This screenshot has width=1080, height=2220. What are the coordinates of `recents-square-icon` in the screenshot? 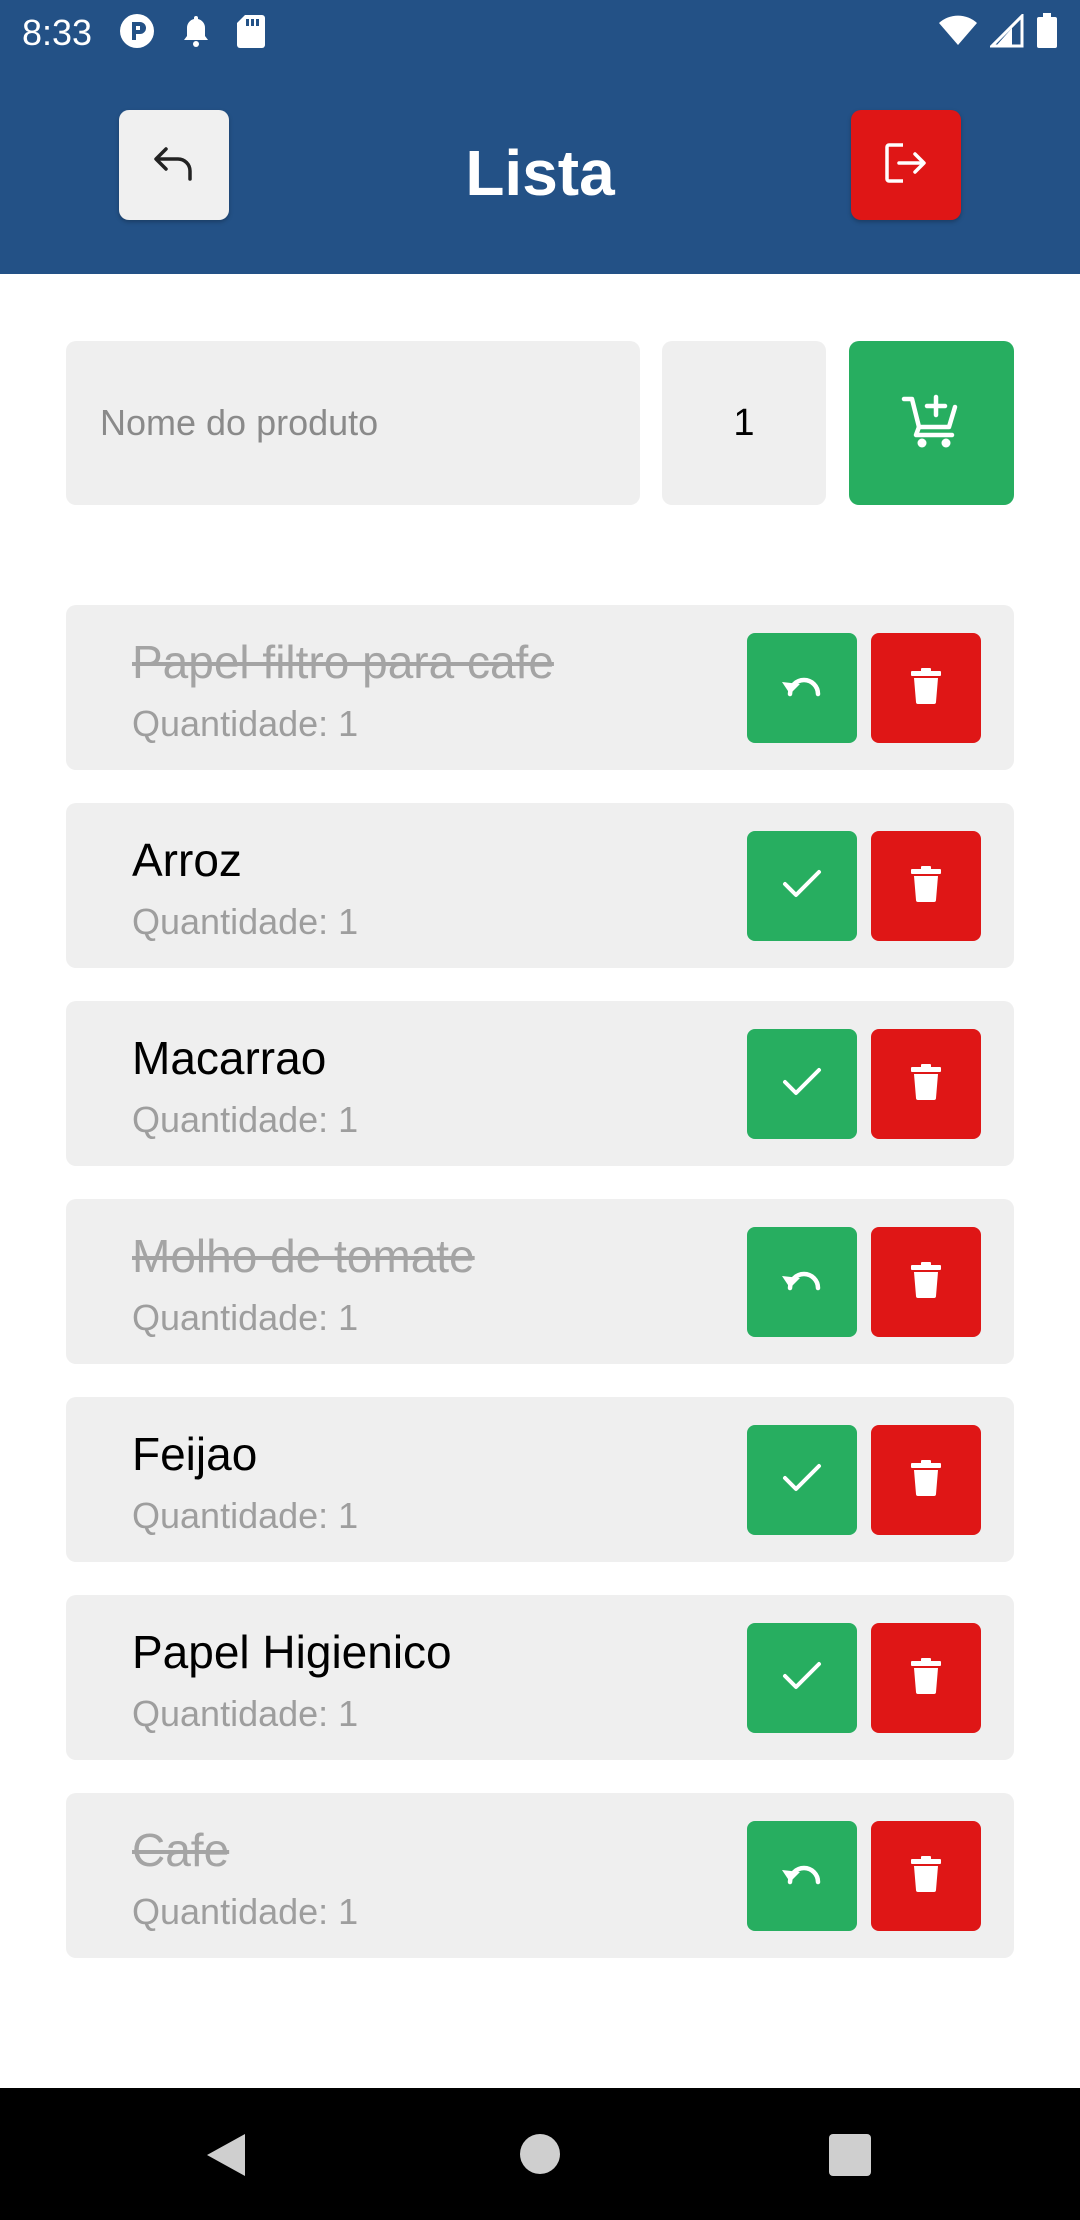 It's located at (850, 2155).